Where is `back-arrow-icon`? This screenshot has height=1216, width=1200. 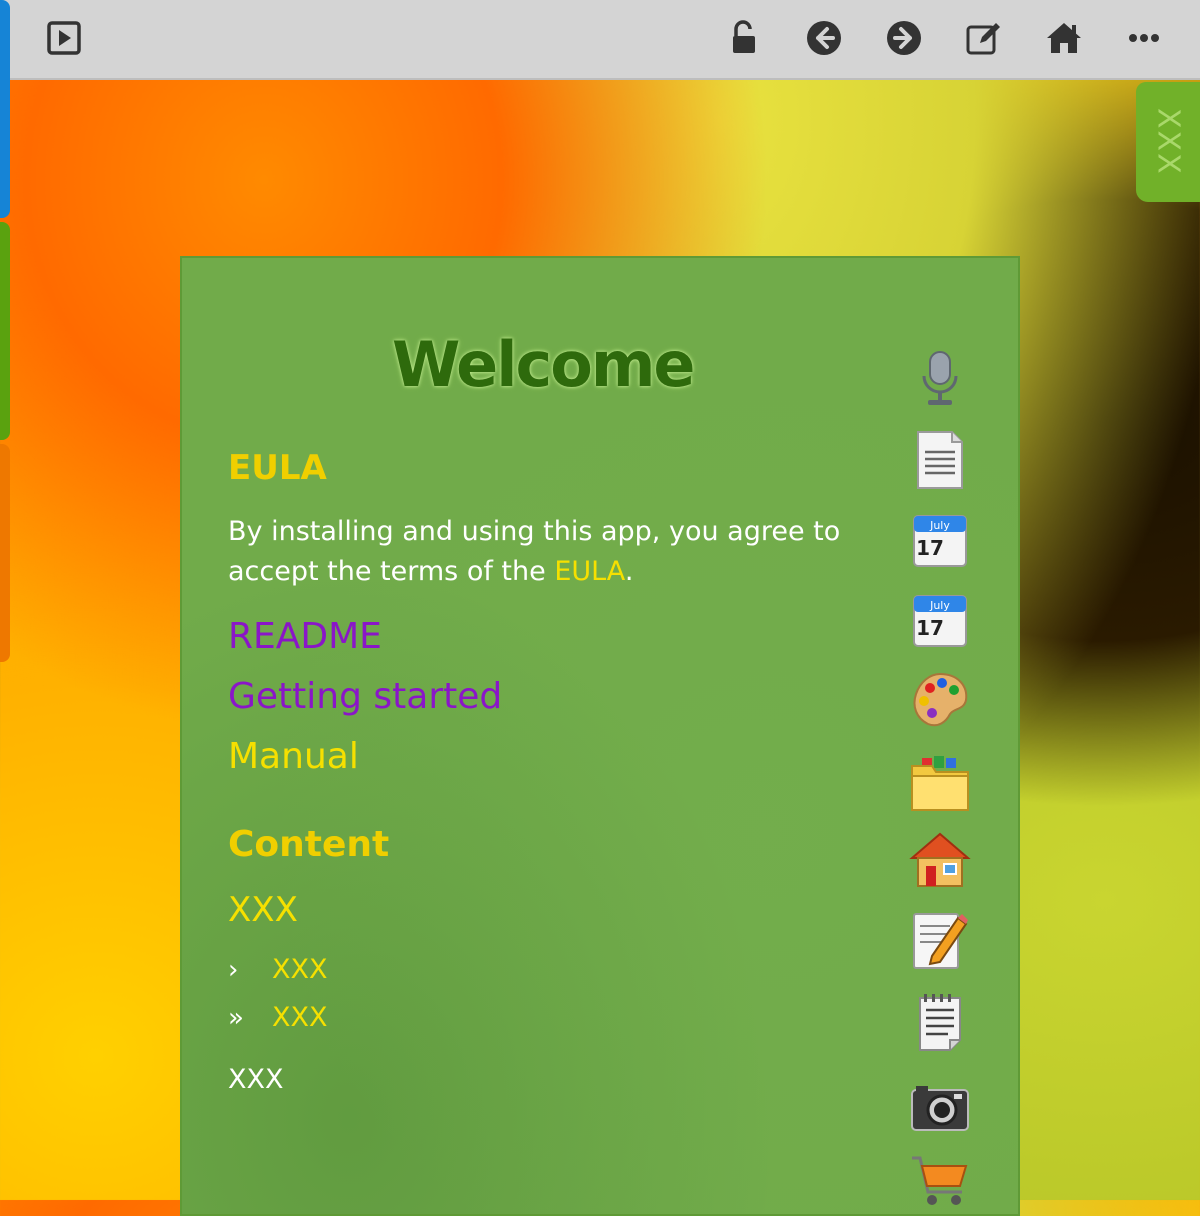 back-arrow-icon is located at coordinates (824, 38).